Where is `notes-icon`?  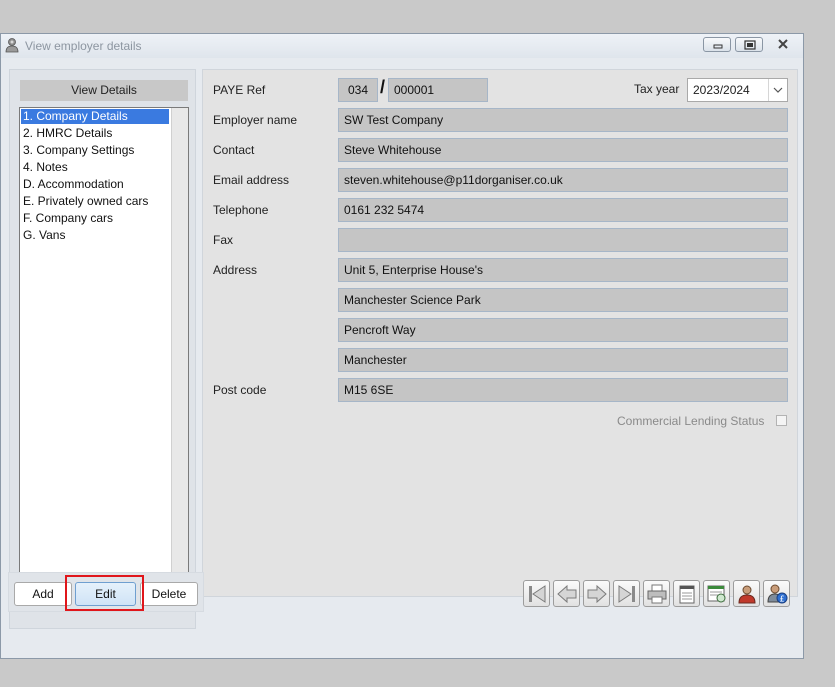
notes-icon is located at coordinates (687, 594).